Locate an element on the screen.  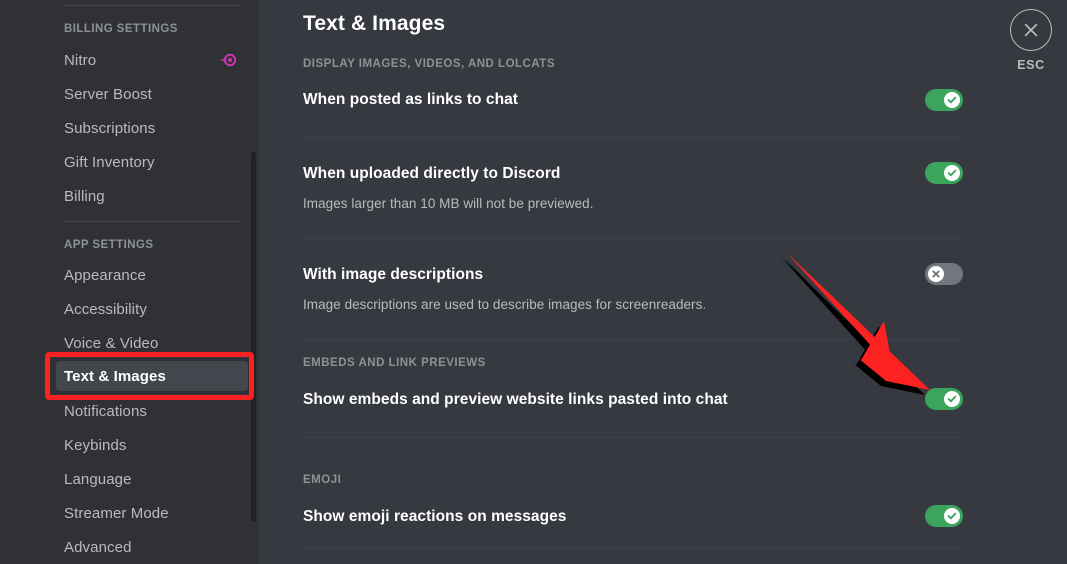
sidebar-item-server-boost: Server Boost is located at coordinates (152, 94).